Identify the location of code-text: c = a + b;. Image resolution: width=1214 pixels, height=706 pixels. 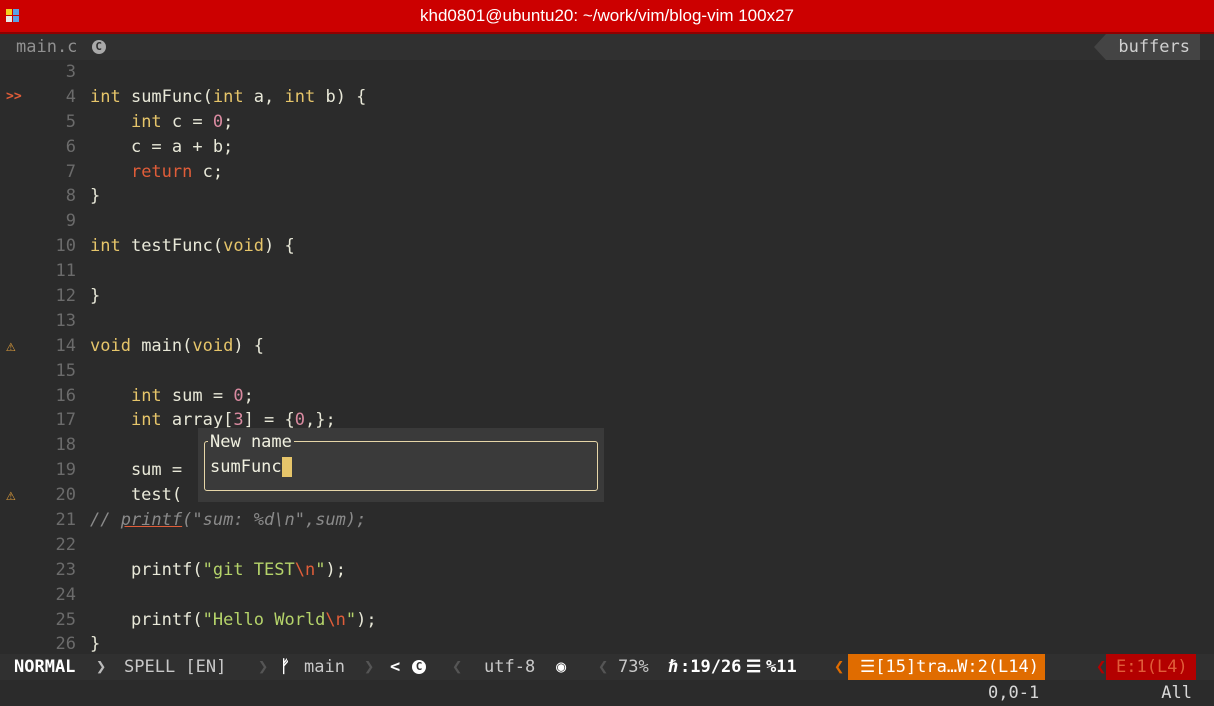
(162, 146).